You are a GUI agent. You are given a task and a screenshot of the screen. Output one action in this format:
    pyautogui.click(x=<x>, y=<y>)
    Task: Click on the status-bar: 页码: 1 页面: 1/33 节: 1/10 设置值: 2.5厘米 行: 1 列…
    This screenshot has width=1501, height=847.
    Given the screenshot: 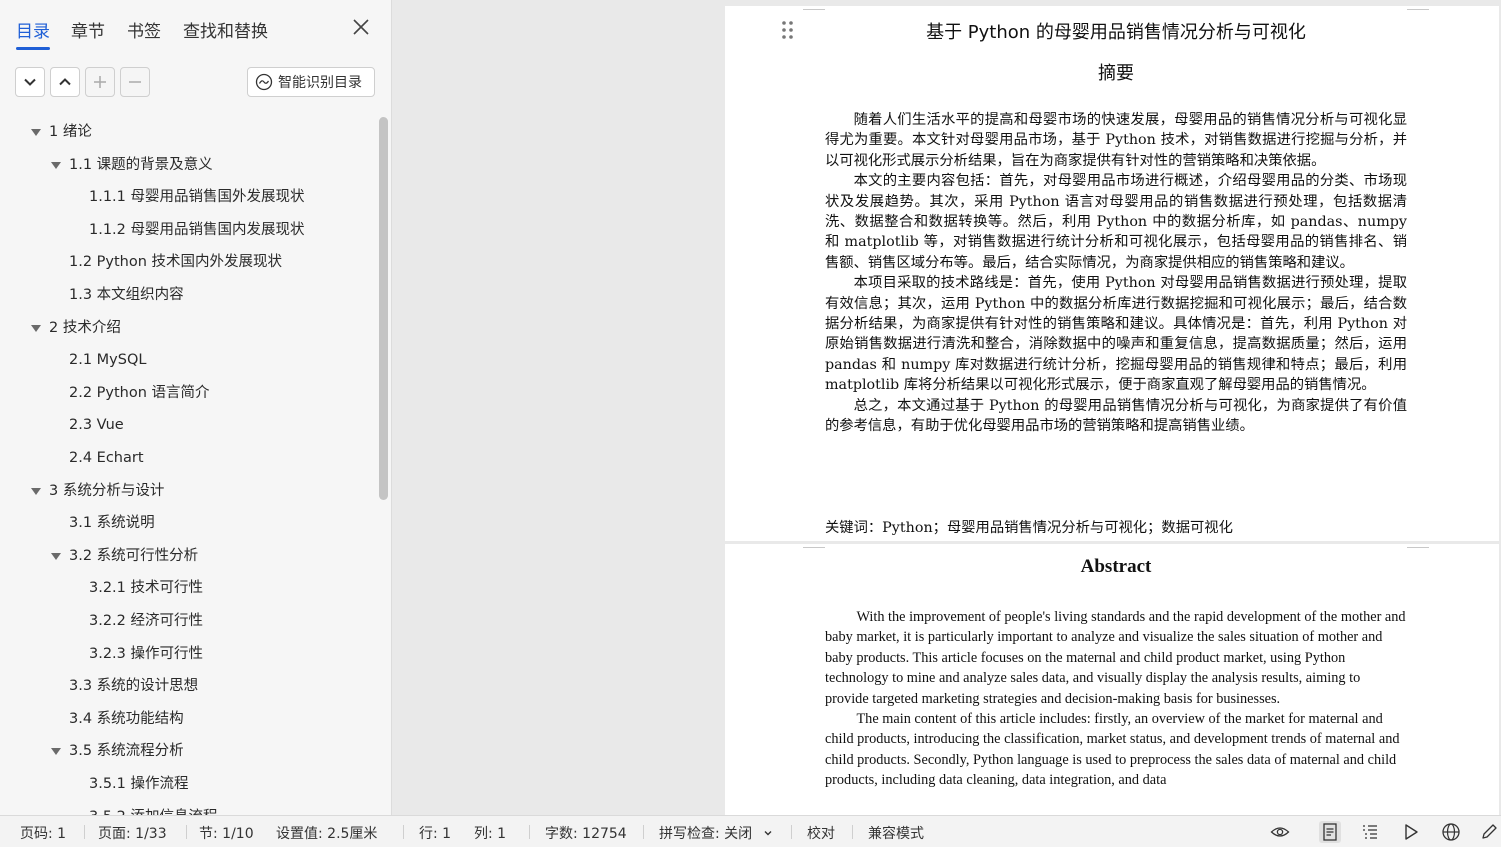 What is the action you would take?
    pyautogui.click(x=750, y=831)
    